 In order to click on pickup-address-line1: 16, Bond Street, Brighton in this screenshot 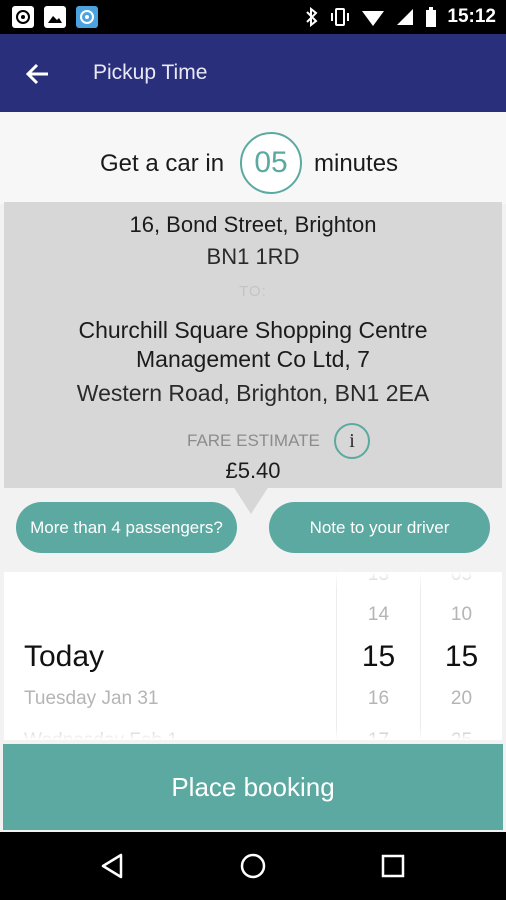, I will do `click(253, 224)`.